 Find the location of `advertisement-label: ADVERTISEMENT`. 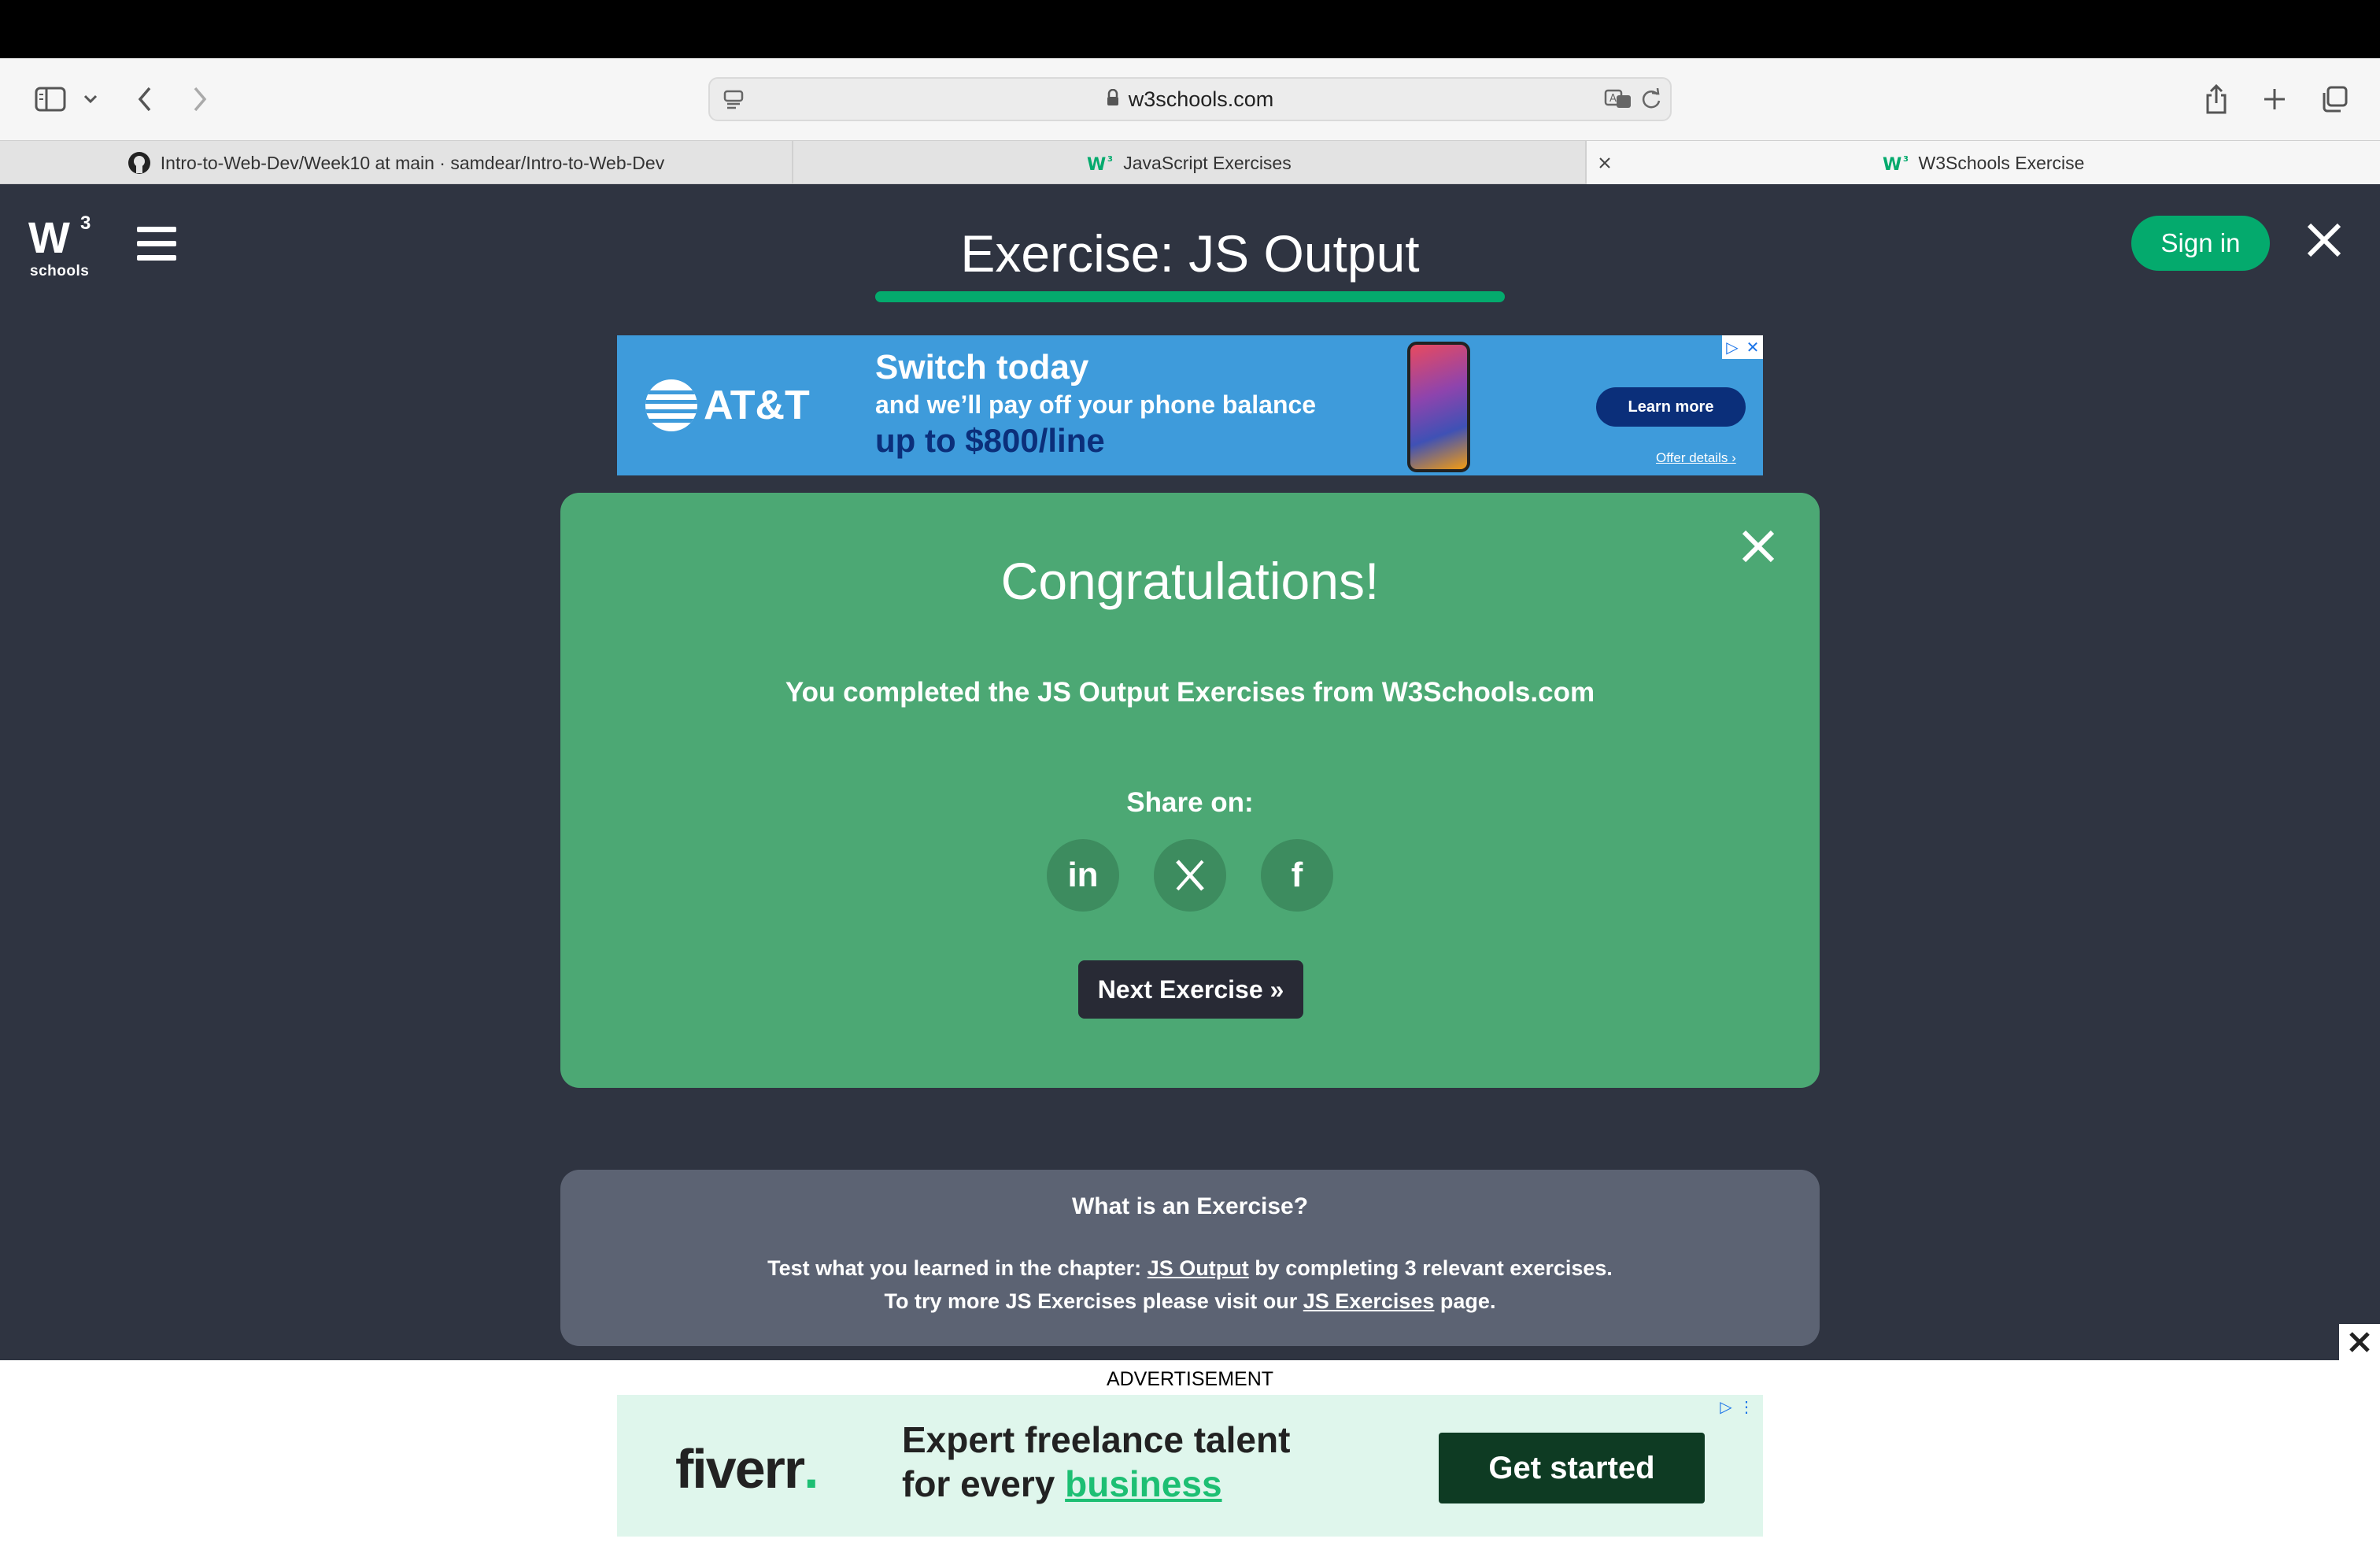

advertisement-label: ADVERTISEMENT is located at coordinates (1190, 1379).